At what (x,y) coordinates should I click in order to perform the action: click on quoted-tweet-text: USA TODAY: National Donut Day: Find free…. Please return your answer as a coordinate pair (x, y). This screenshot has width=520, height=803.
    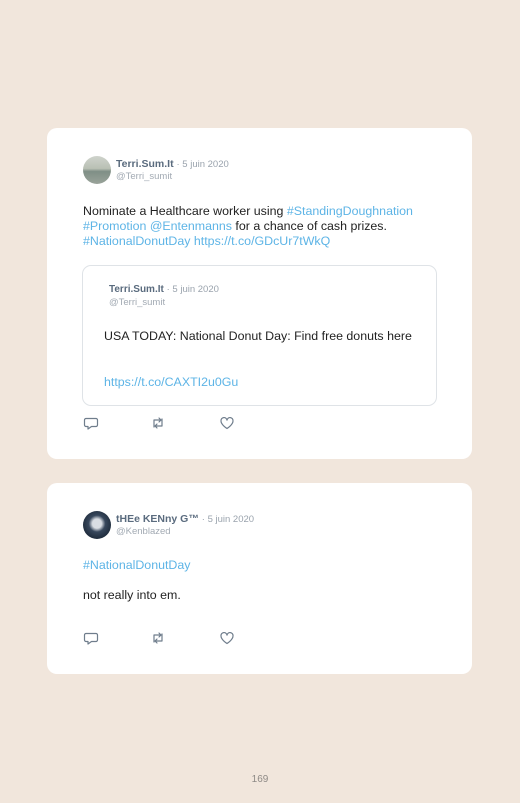
    Looking at the image, I should click on (258, 336).